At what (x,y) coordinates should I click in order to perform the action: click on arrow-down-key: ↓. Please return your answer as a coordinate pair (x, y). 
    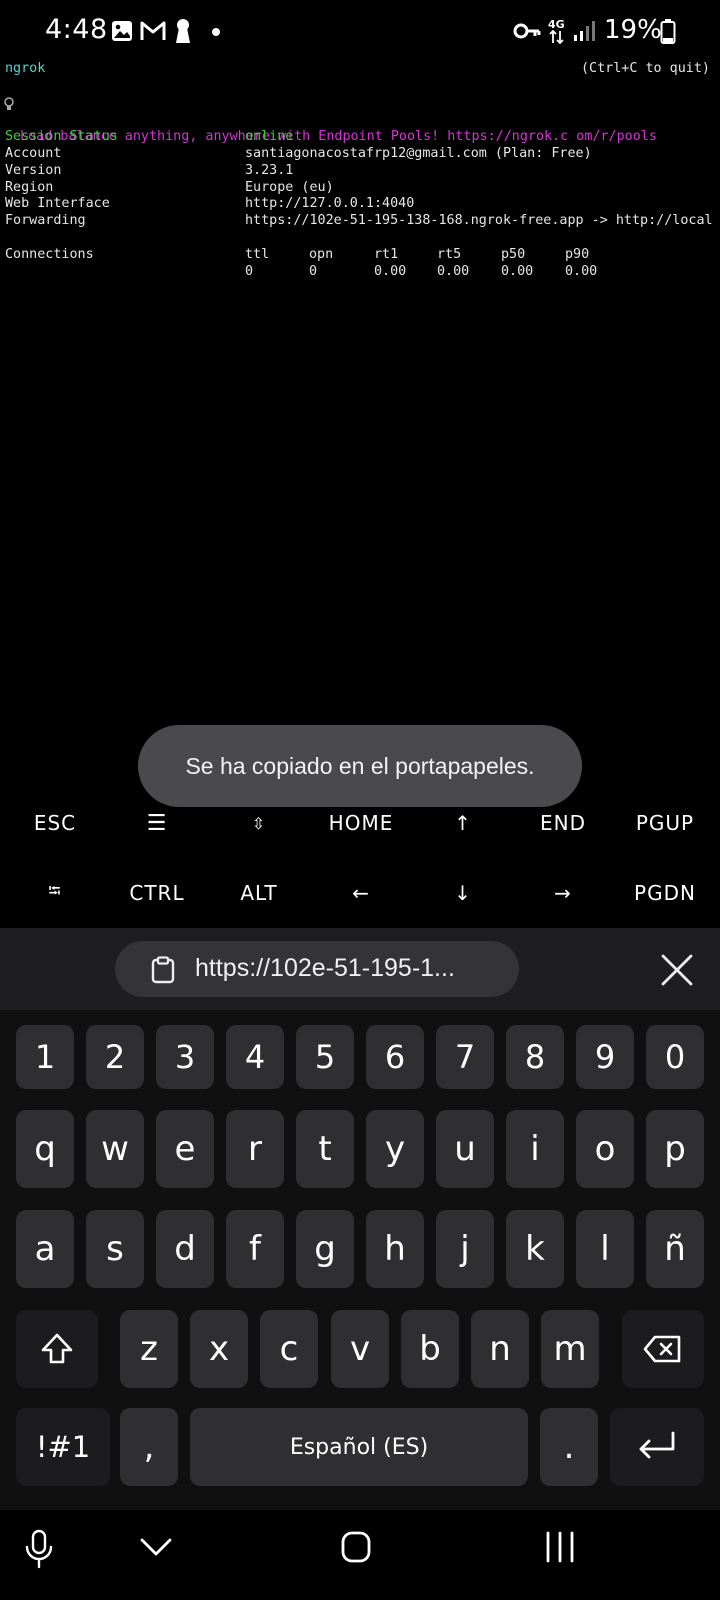
    Looking at the image, I should click on (463, 893).